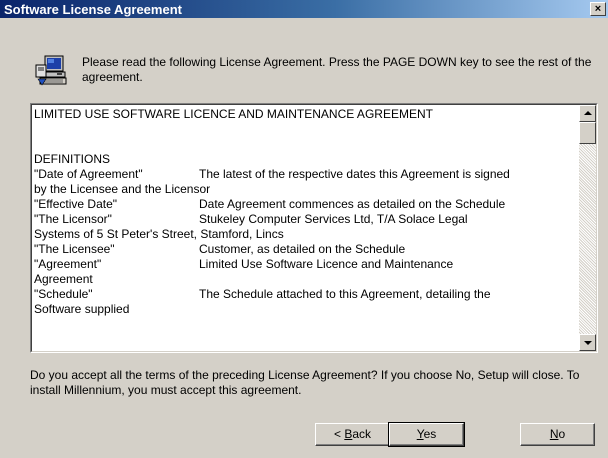 Image resolution: width=608 pixels, height=458 pixels. I want to click on yes-button: Yes, so click(426, 434).